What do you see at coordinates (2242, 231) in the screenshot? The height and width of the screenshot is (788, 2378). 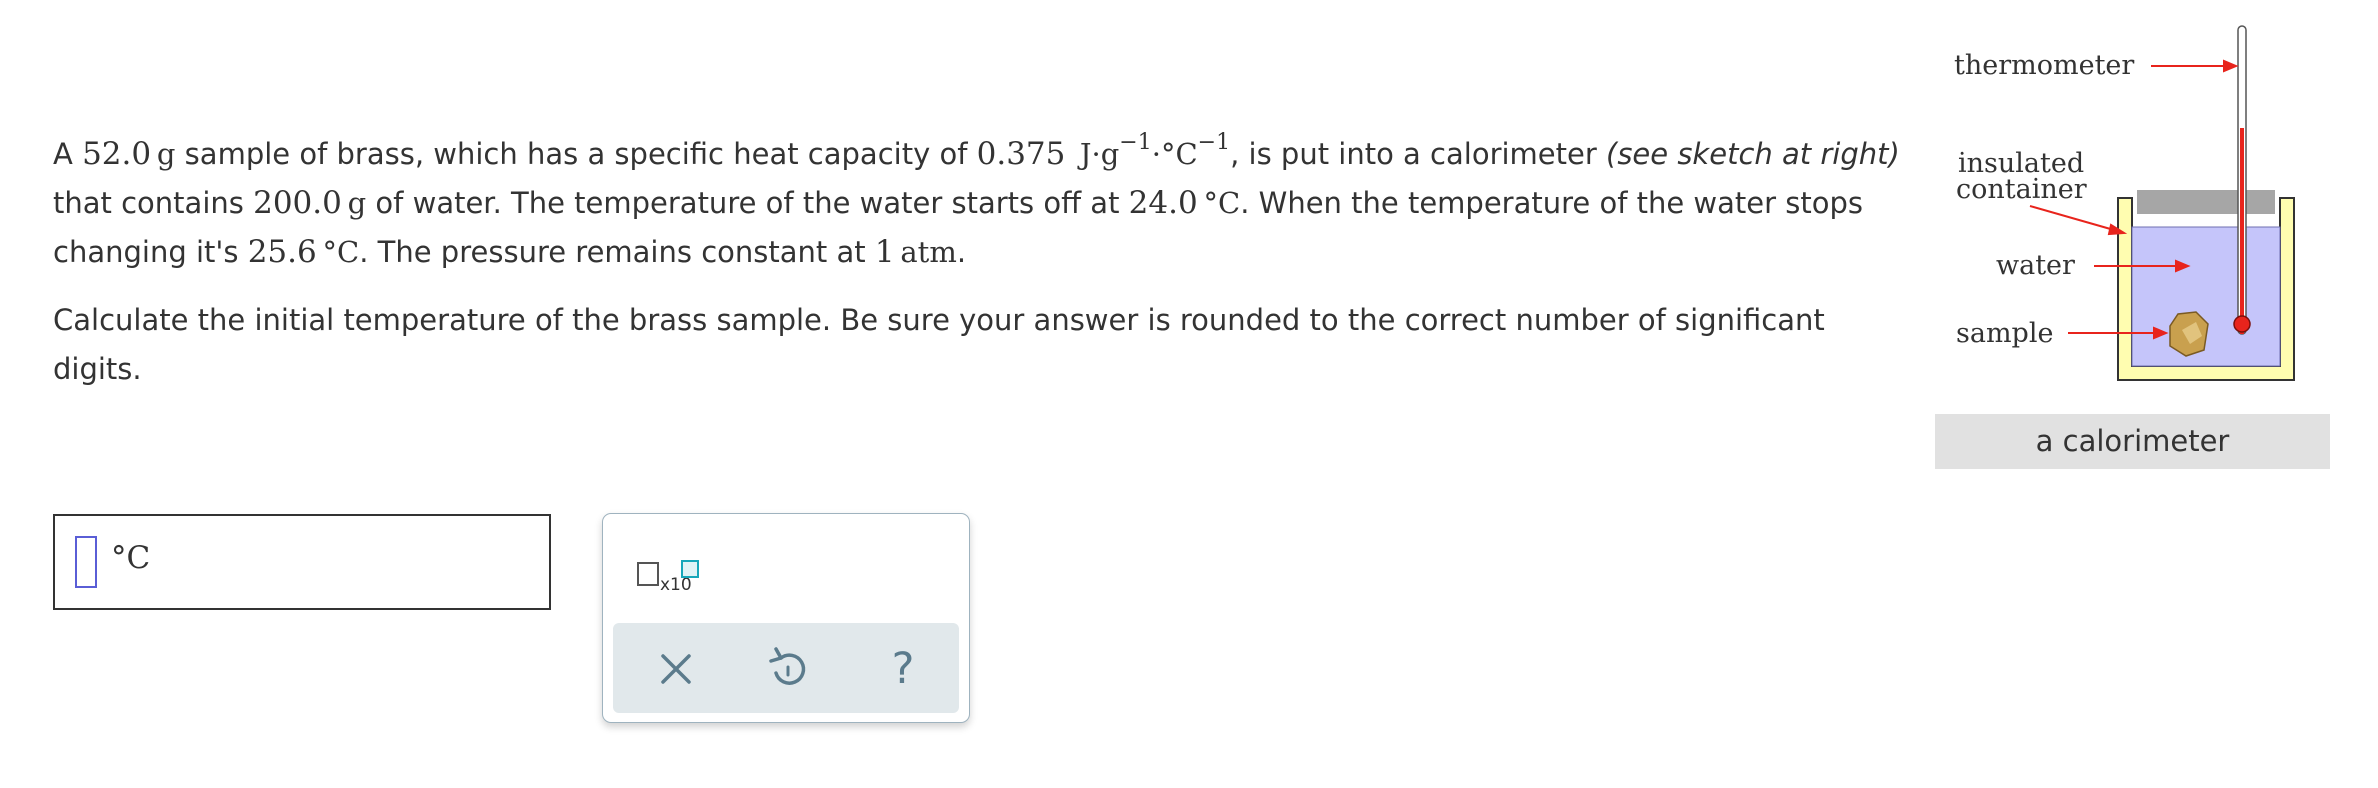 I see `thermometer-mercury` at bounding box center [2242, 231].